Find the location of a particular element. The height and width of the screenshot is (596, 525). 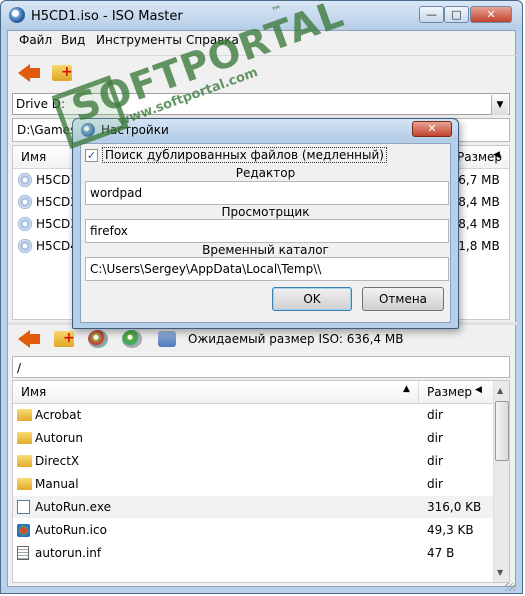

duplicates-label: Поиск дублированных файлов (медленный) is located at coordinates (244, 155).